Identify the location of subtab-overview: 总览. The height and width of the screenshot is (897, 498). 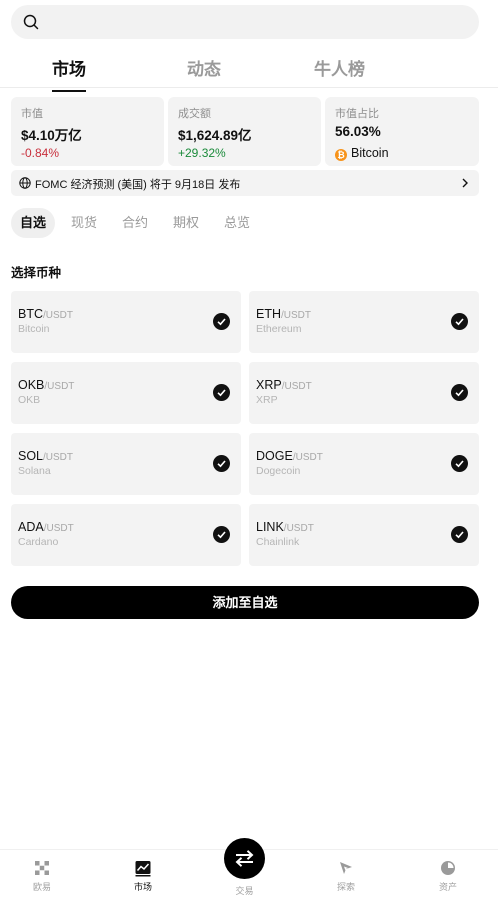
(237, 223).